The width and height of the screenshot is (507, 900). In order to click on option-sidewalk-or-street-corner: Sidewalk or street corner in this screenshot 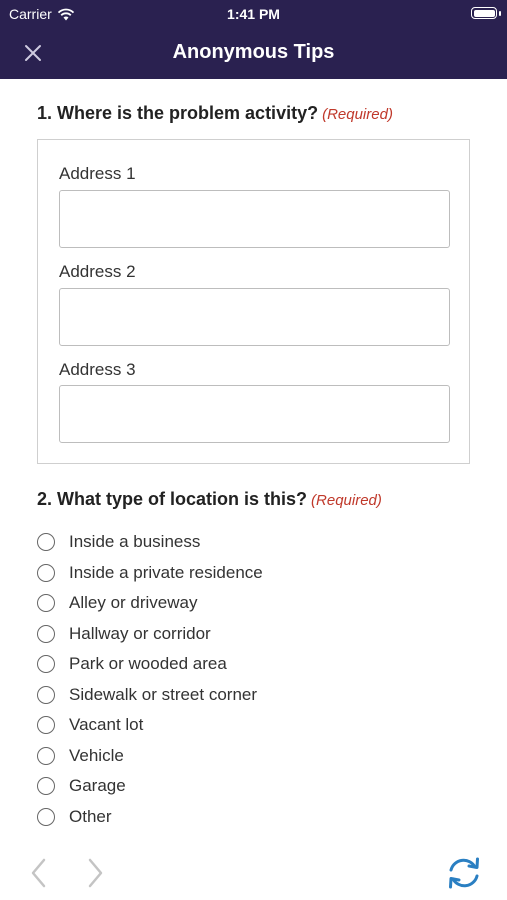, I will do `click(187, 695)`.